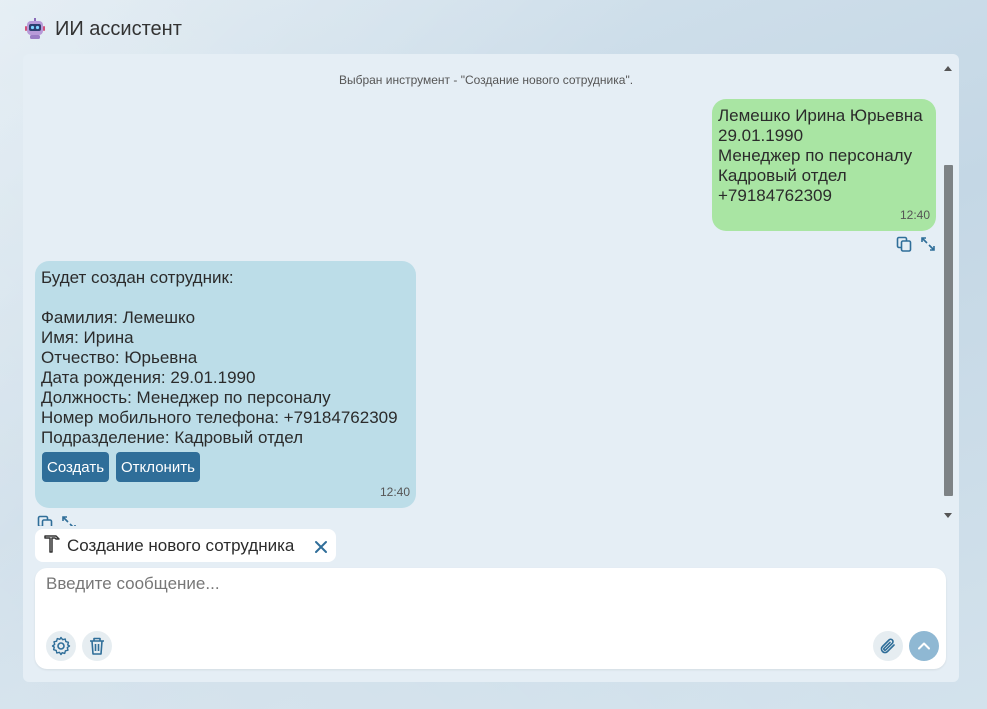 The width and height of the screenshot is (987, 709). I want to click on selected-tool-chip: Создание нового сотрудника, so click(185, 545).